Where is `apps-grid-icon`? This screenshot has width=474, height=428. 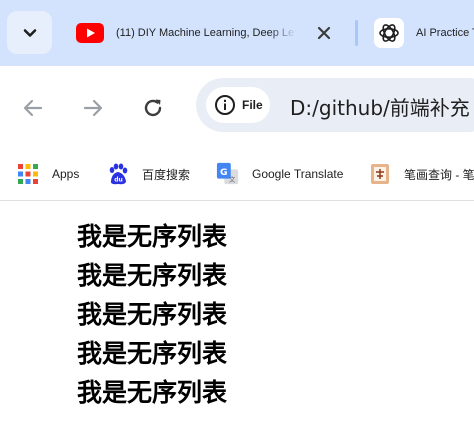
apps-grid-icon is located at coordinates (28, 174).